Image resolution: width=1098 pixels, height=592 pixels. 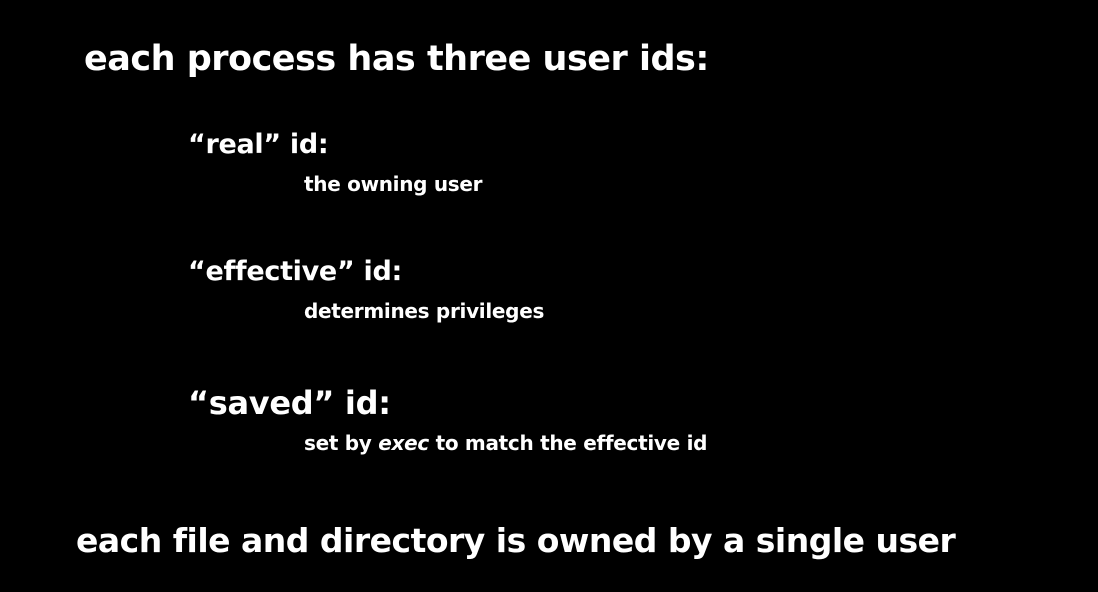 I want to click on effective-id-description: determines privileges, so click(x=424, y=311).